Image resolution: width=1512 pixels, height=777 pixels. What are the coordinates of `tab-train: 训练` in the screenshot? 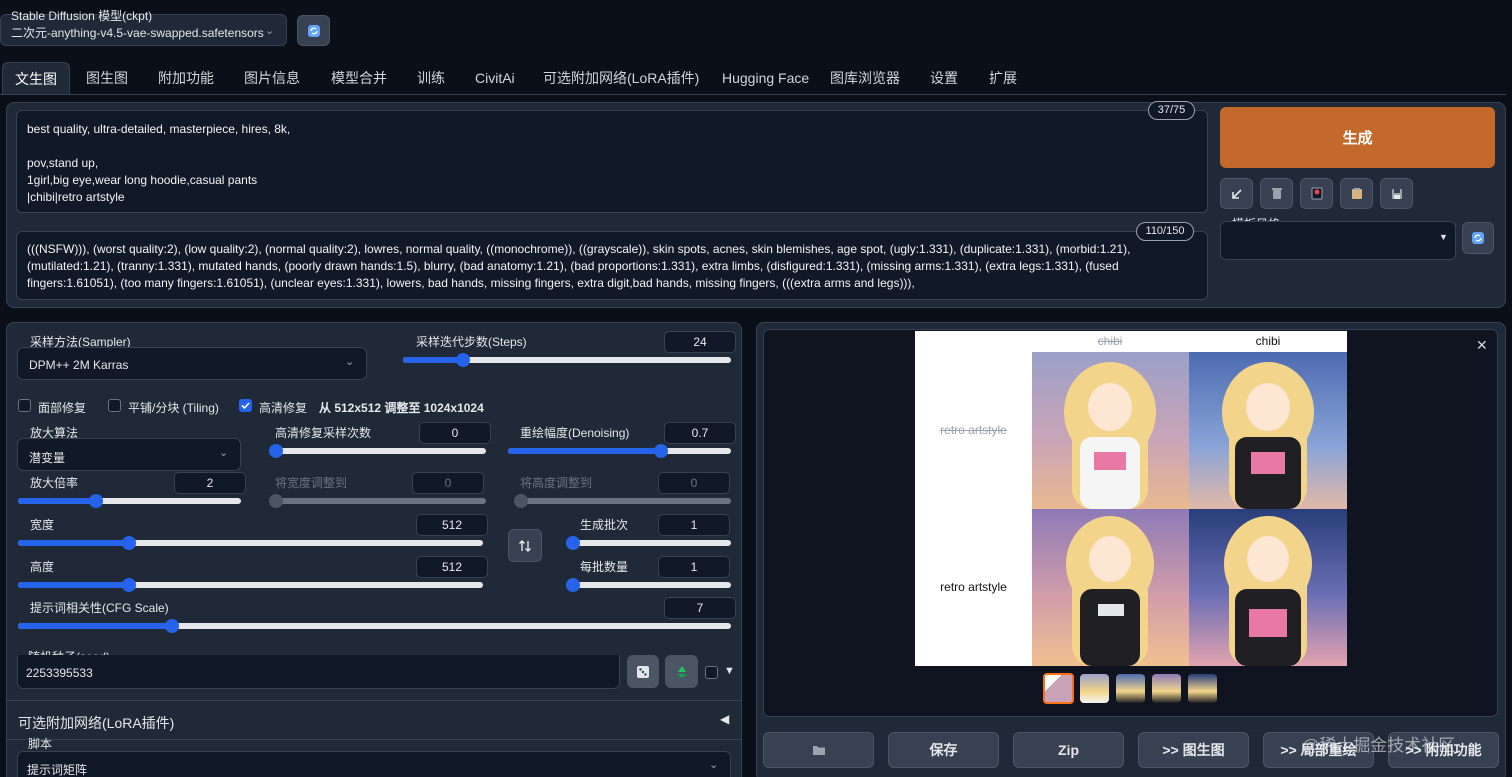 It's located at (431, 78).